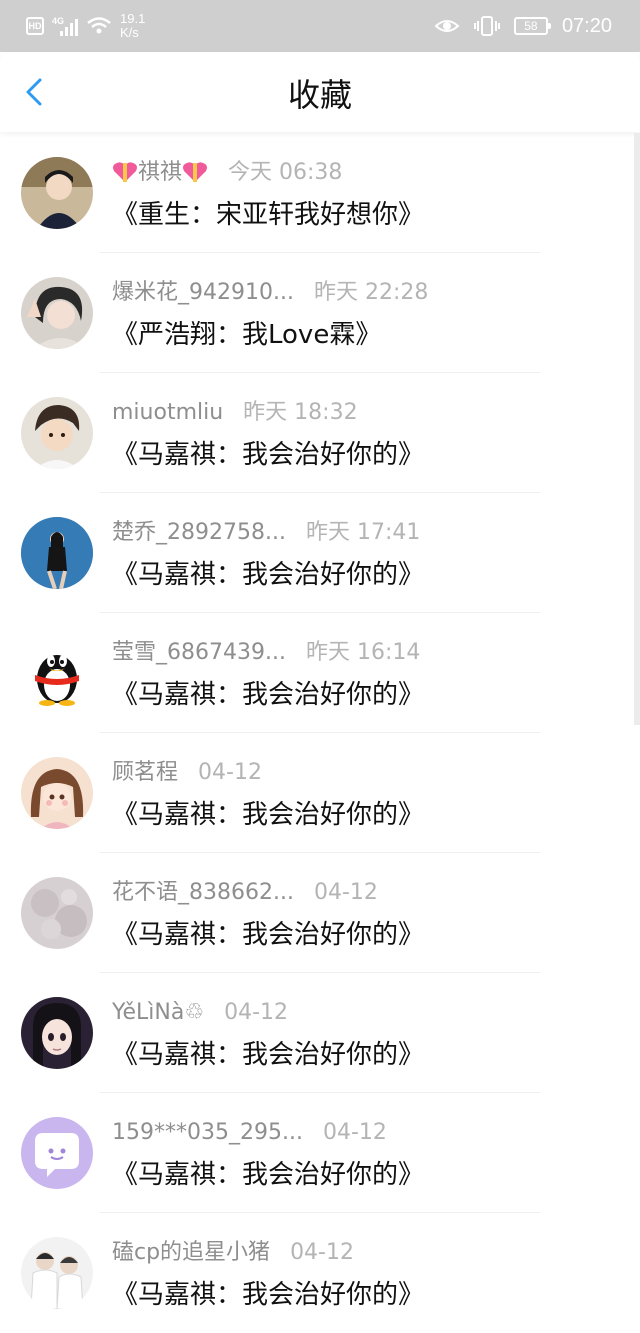  Describe the element at coordinates (320, 26) in the screenshot. I see `status-bar: HD 4G 19.1 K/s 58 07:20` at that location.